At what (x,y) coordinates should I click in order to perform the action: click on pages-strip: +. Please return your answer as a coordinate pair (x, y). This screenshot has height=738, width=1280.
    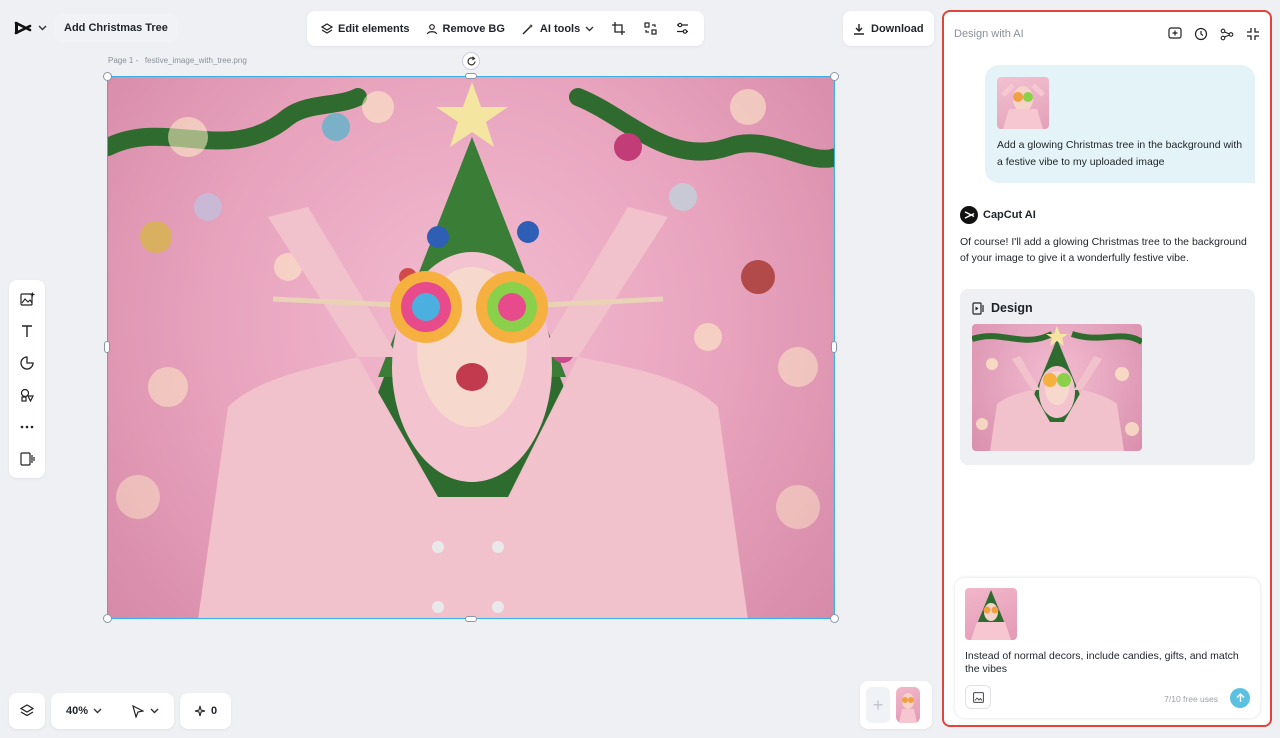
    Looking at the image, I should click on (896, 705).